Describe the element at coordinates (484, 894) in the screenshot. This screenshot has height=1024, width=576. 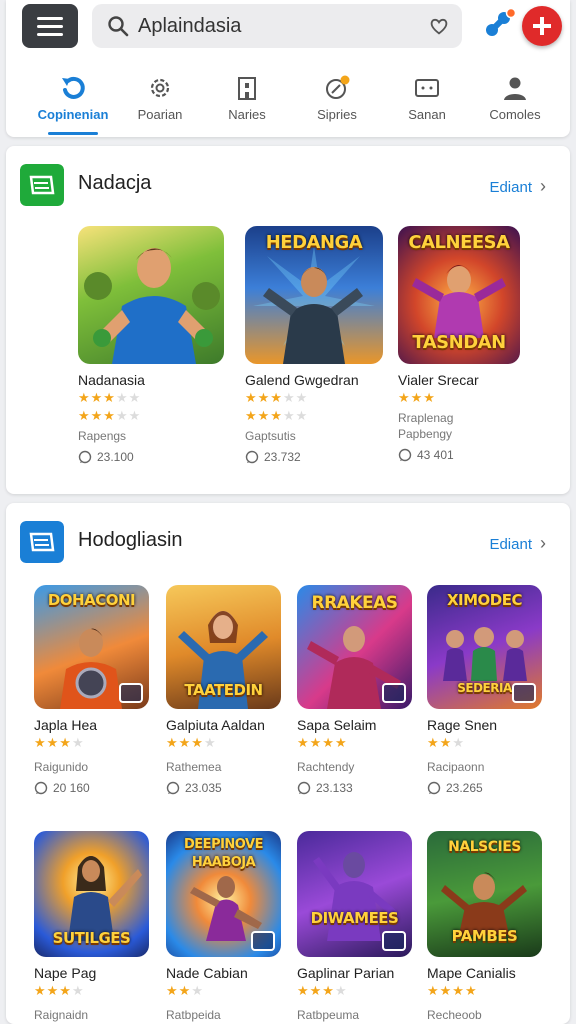
I see `app-thumbnail: NALSCIES PAMBES` at that location.